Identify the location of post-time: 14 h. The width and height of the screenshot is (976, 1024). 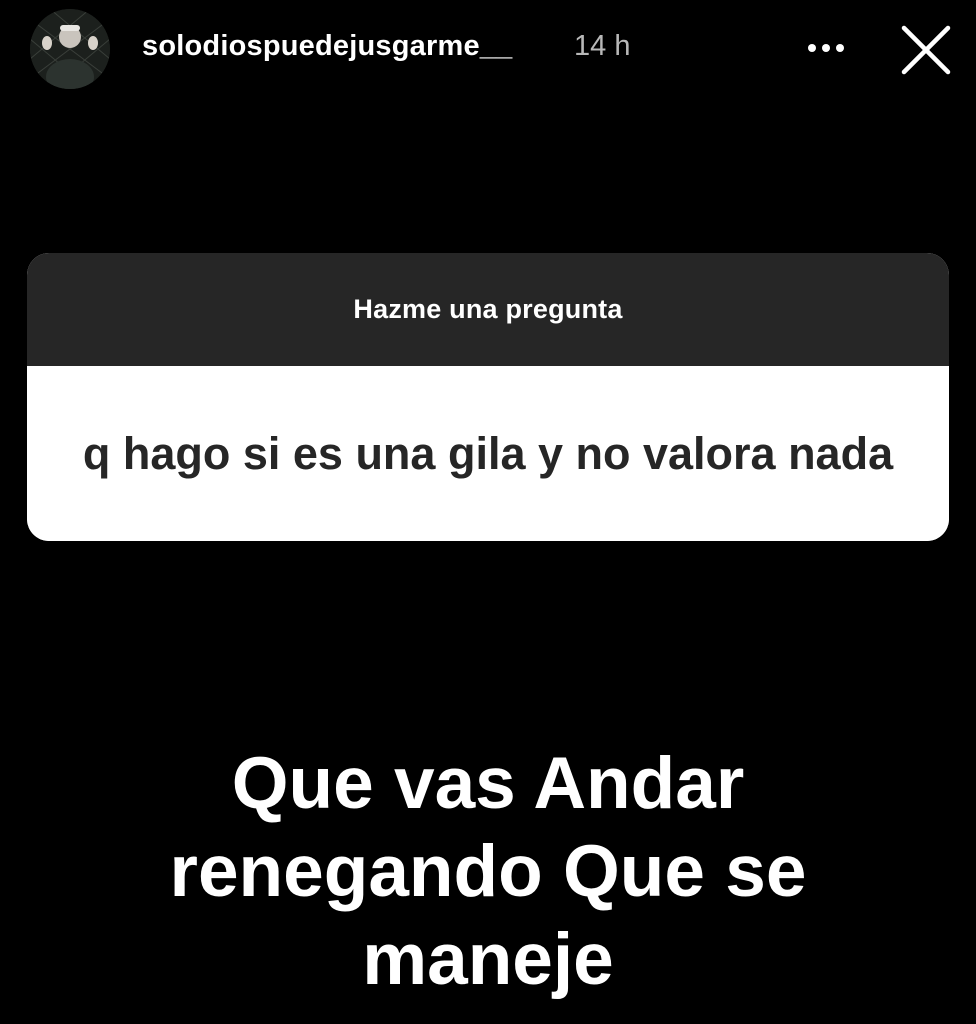
(602, 46).